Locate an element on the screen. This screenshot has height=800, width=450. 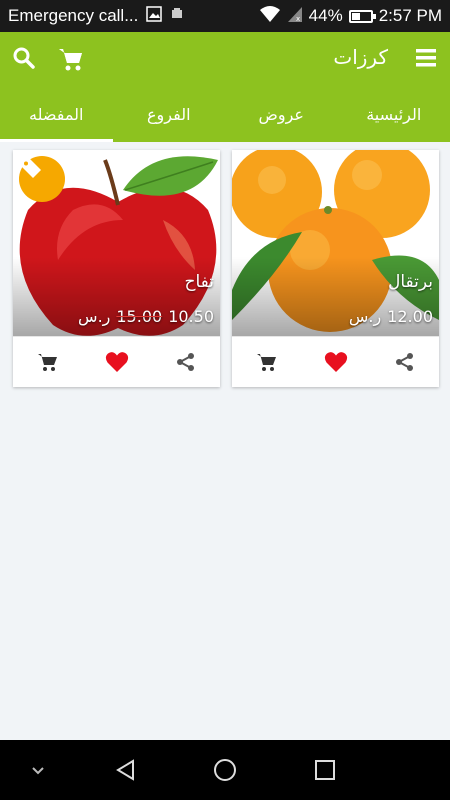
tab-offers: عروض is located at coordinates (281, 114).